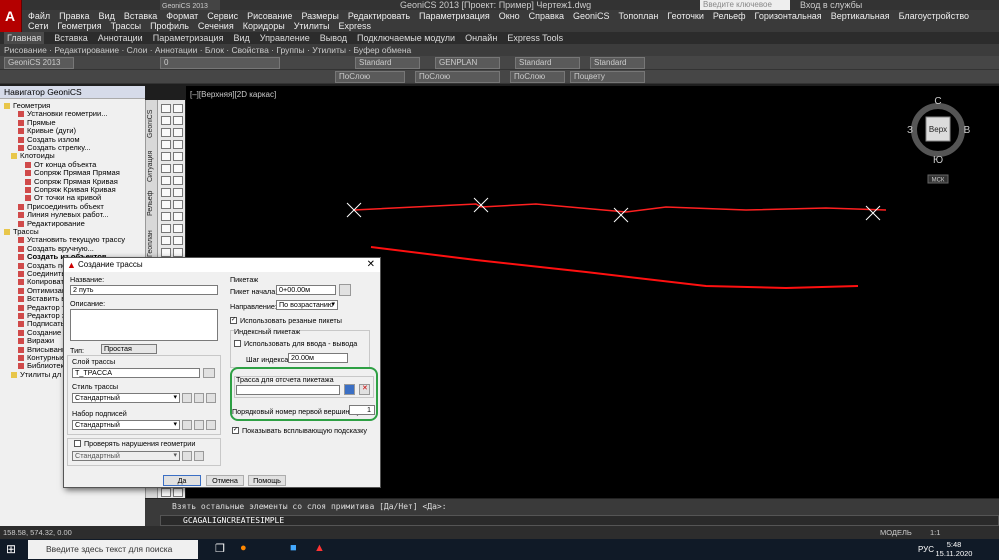  I want to click on style-dropdown: Стандартный, so click(126, 398).